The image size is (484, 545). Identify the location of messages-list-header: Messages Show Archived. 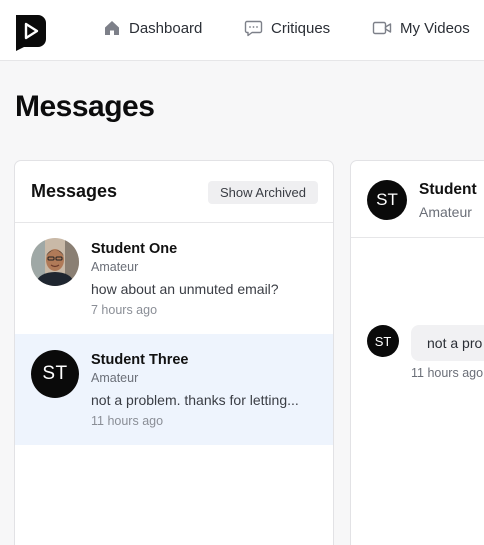
(174, 192).